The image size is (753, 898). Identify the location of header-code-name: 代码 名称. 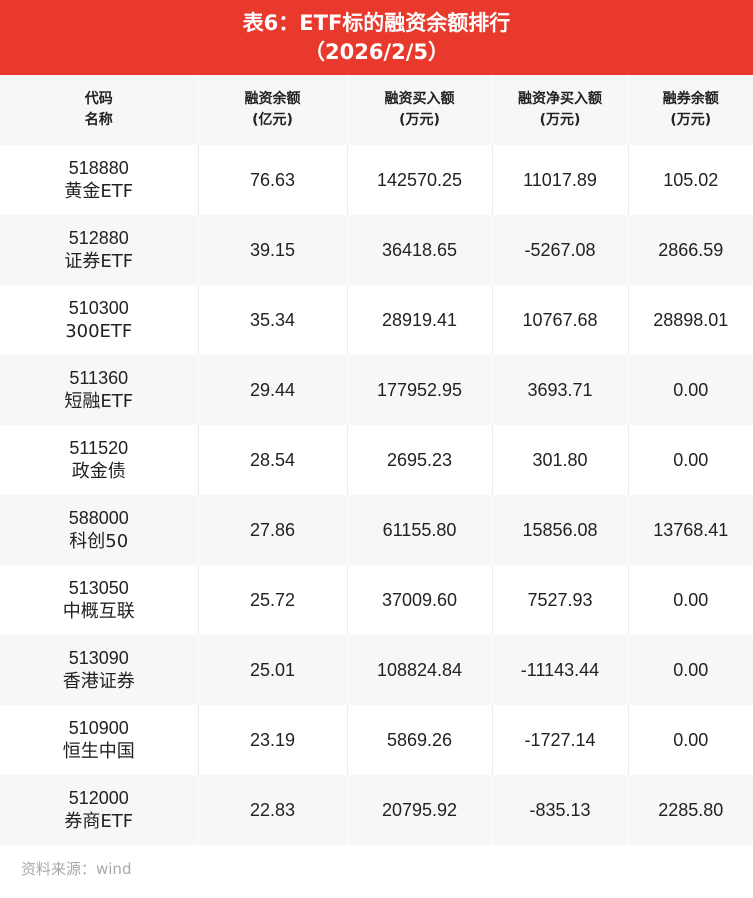
(99, 110).